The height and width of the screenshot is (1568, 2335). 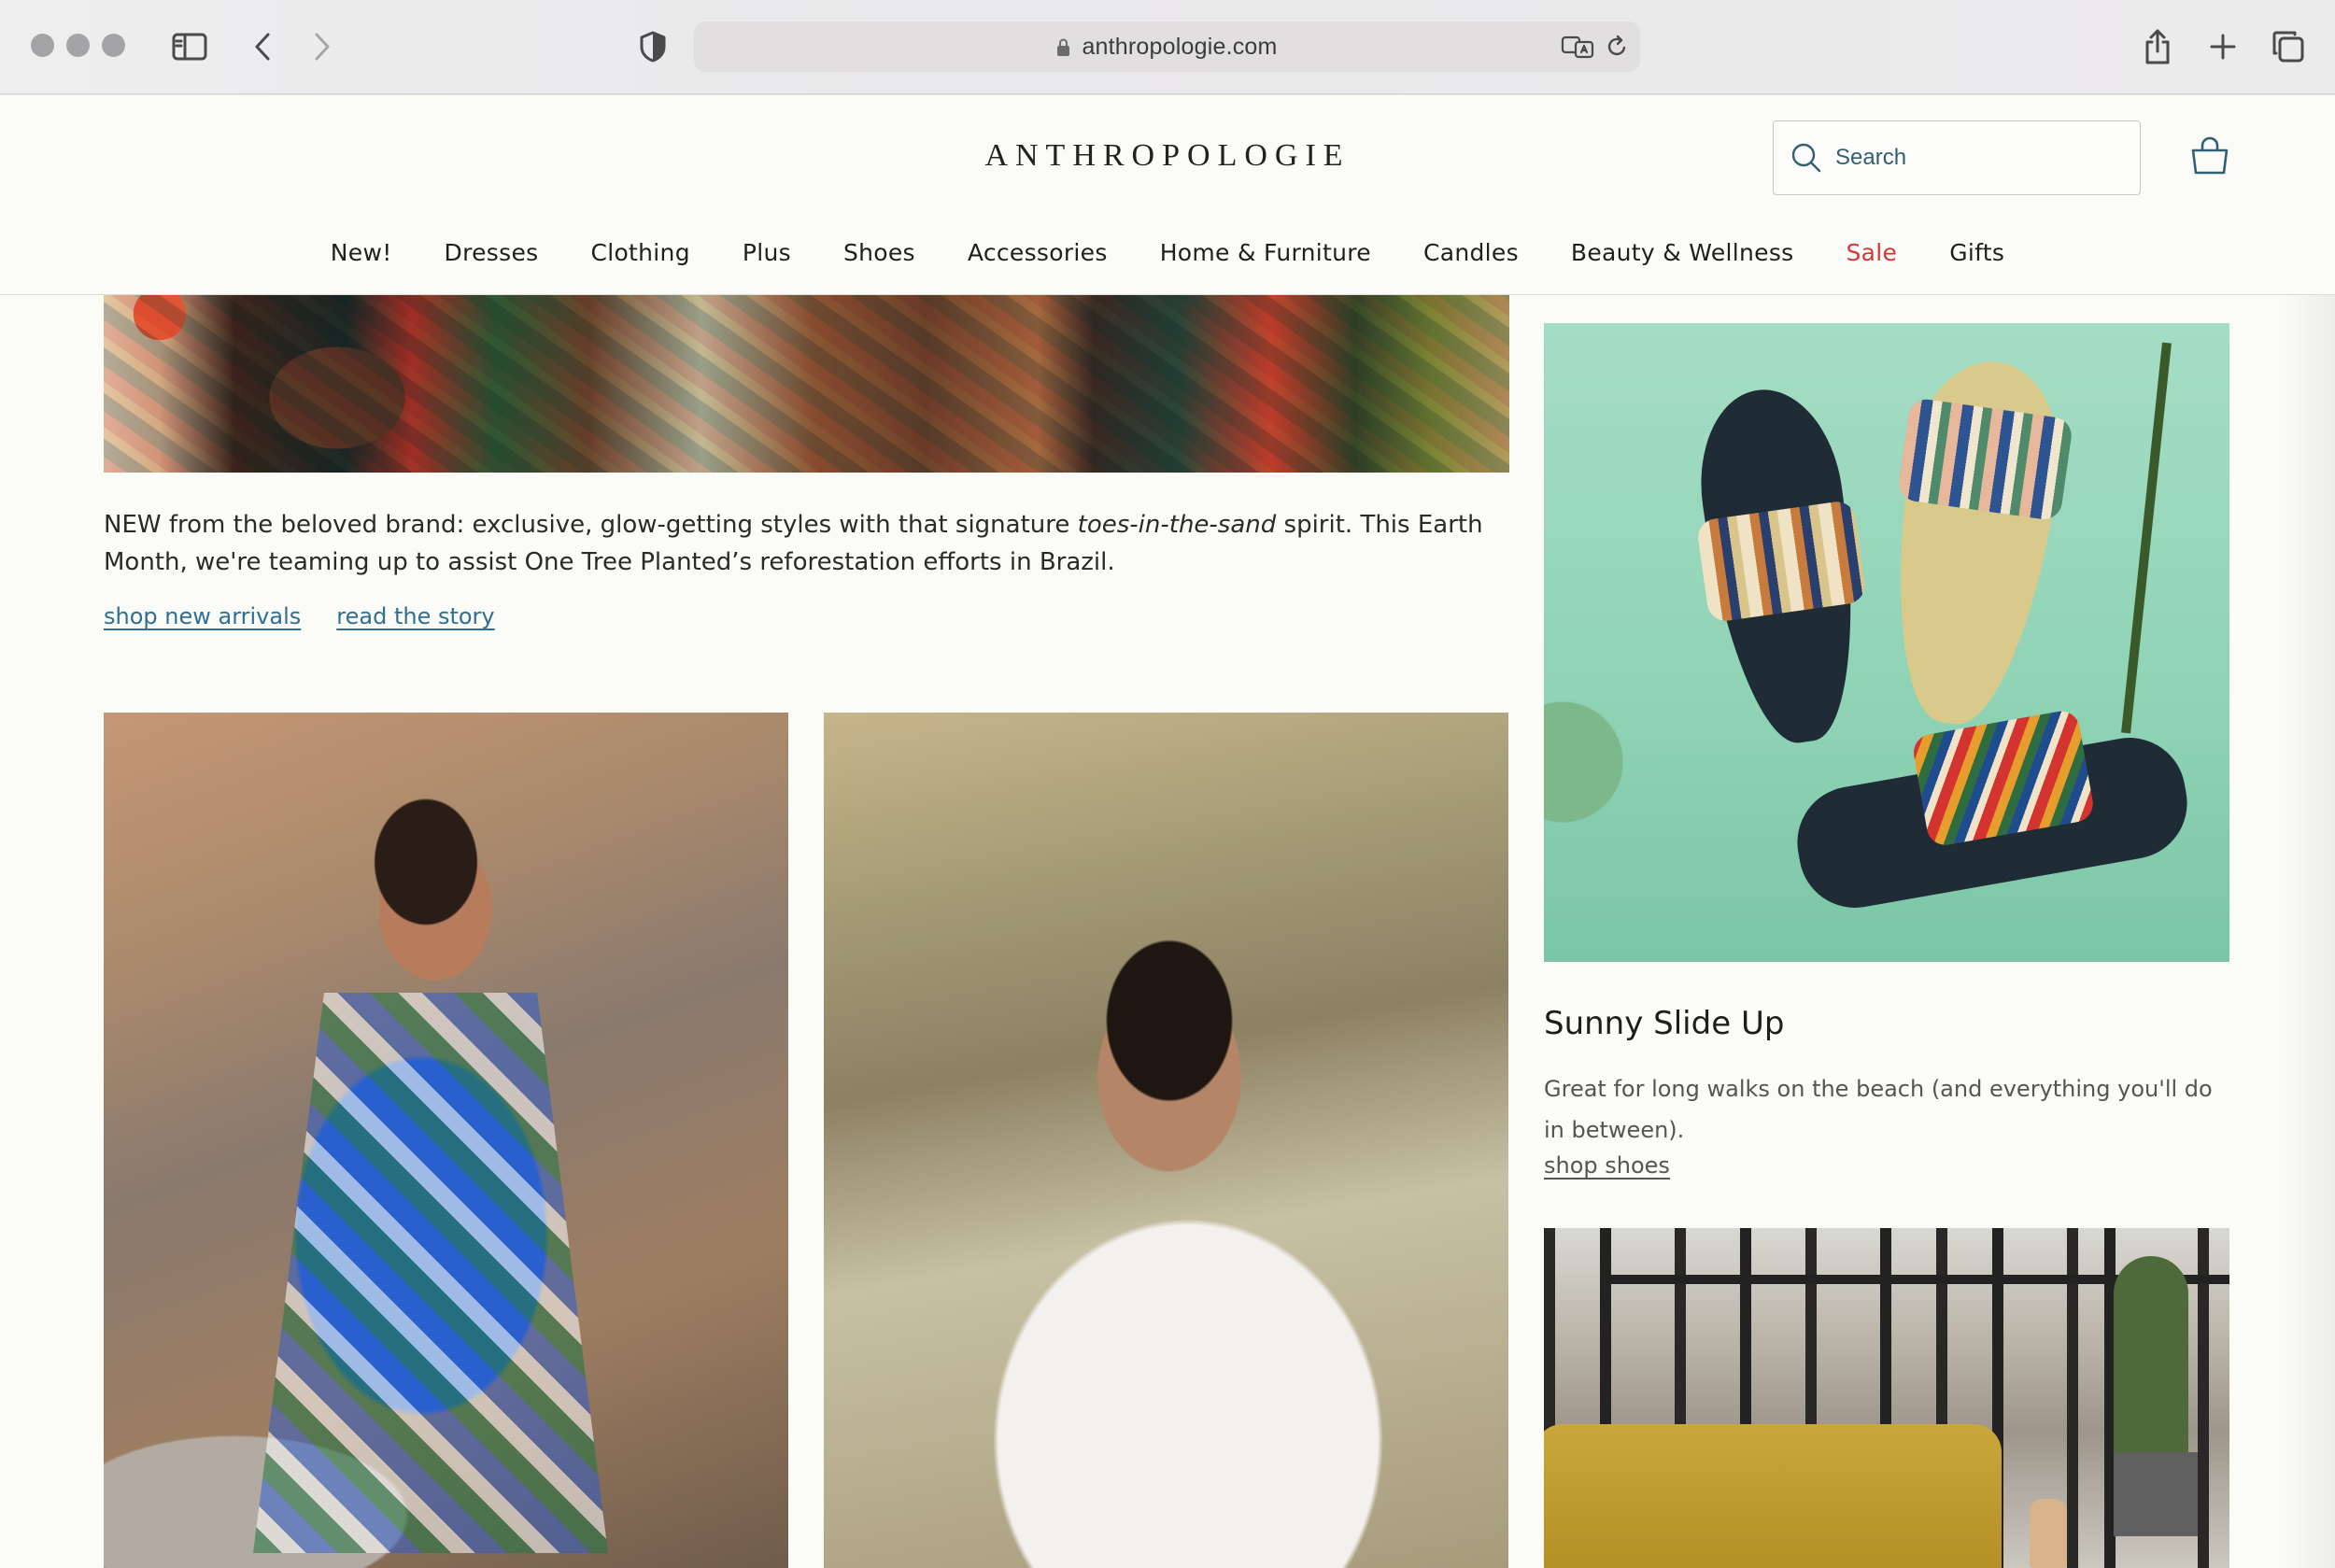 What do you see at coordinates (415, 616) in the screenshot?
I see `read-the-story-link: read the story` at bounding box center [415, 616].